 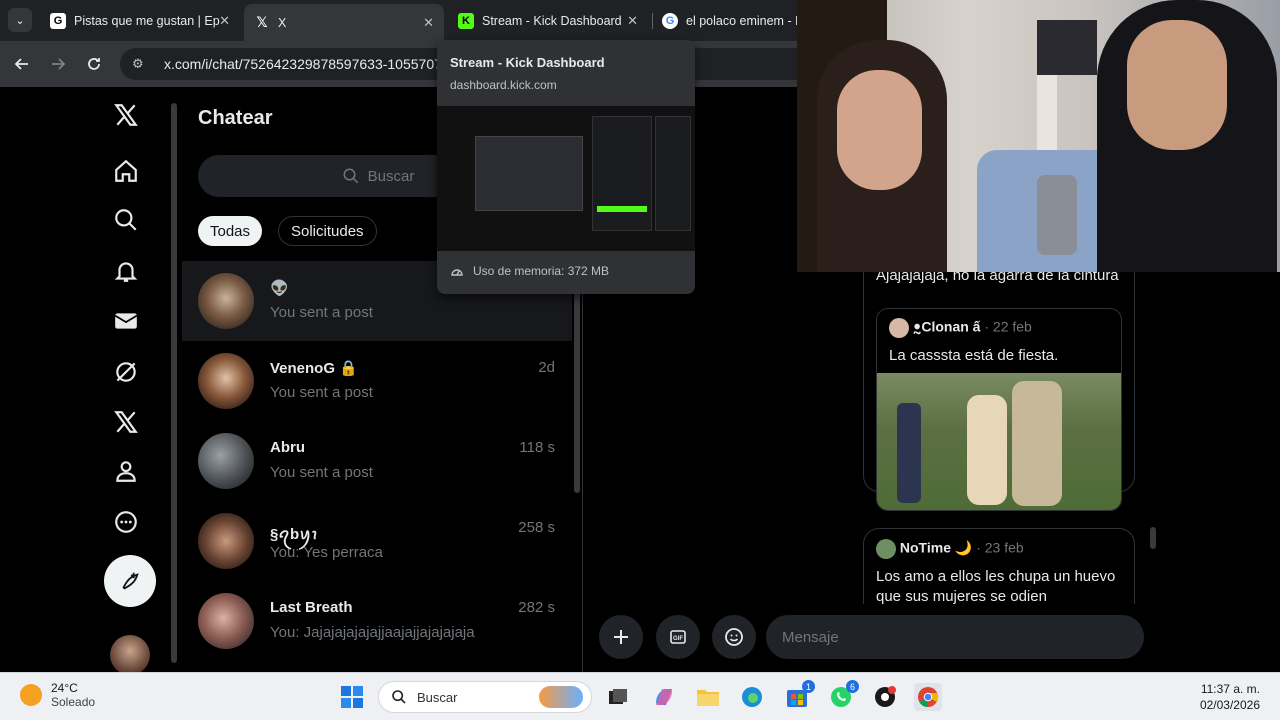 I want to click on microsoft-store-icon: 1, so click(x=799, y=695).